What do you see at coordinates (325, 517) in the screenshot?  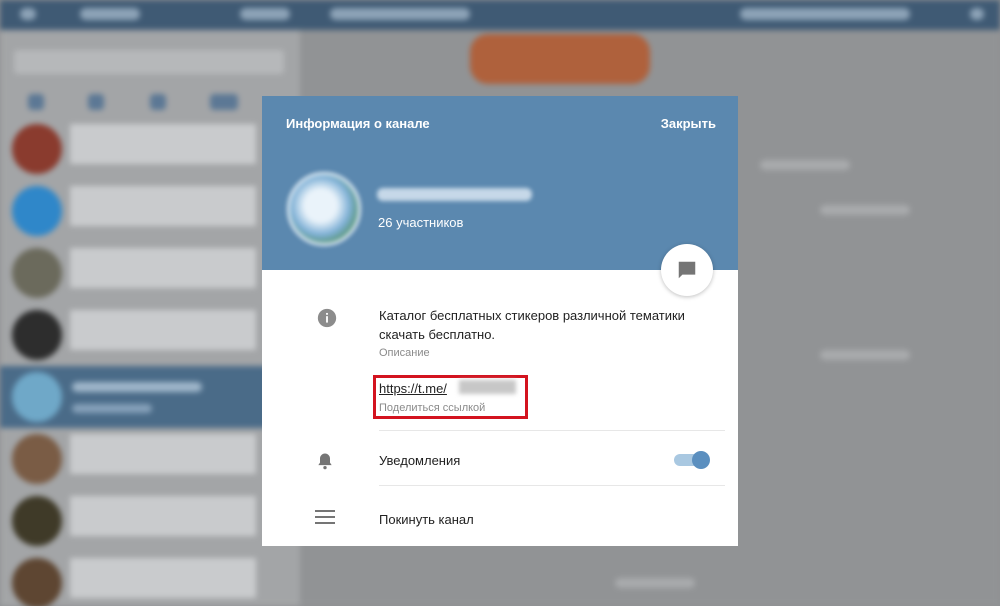 I see `menu-icon` at bounding box center [325, 517].